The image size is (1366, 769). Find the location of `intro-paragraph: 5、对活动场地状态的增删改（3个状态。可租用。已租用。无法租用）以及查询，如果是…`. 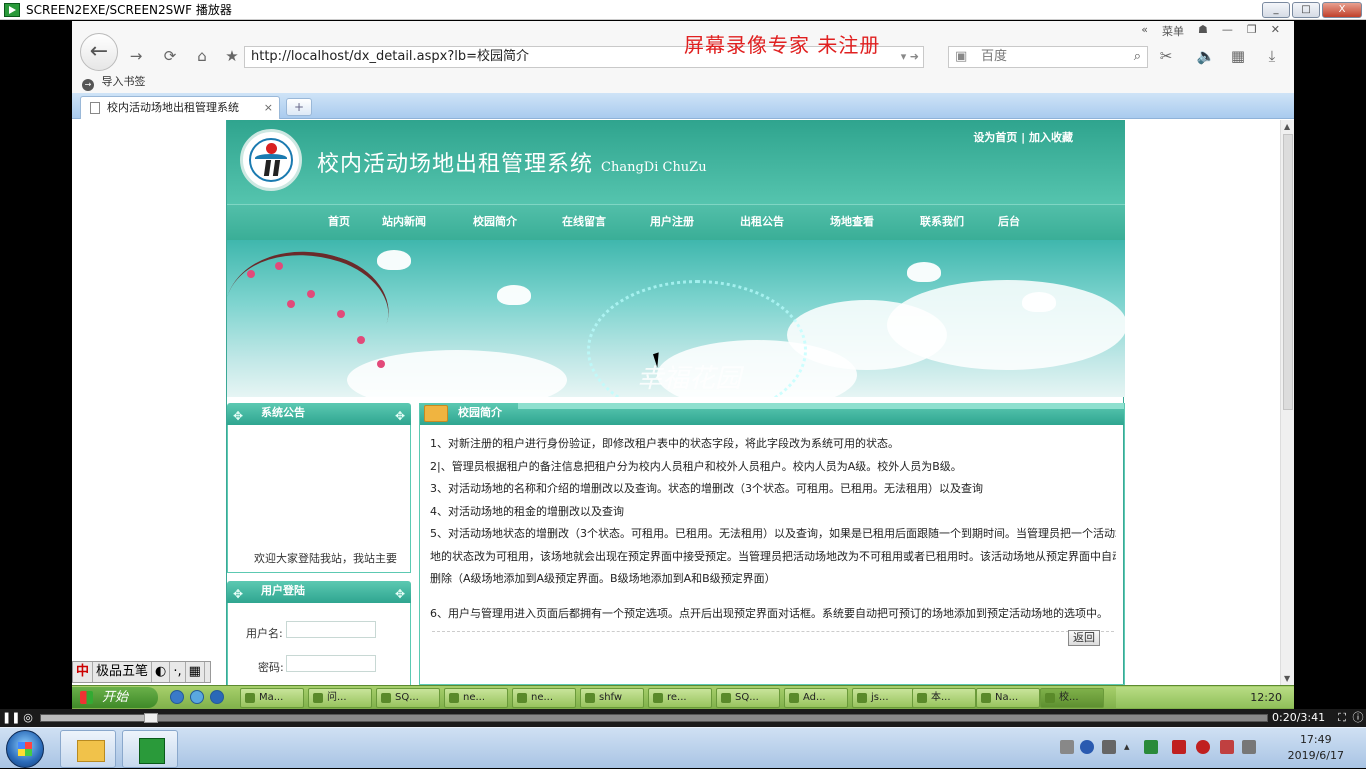

intro-paragraph: 5、对活动场地状态的增删改（3个状态。可租用。已租用。无法租用）以及查询，如果是… is located at coordinates (773, 533).